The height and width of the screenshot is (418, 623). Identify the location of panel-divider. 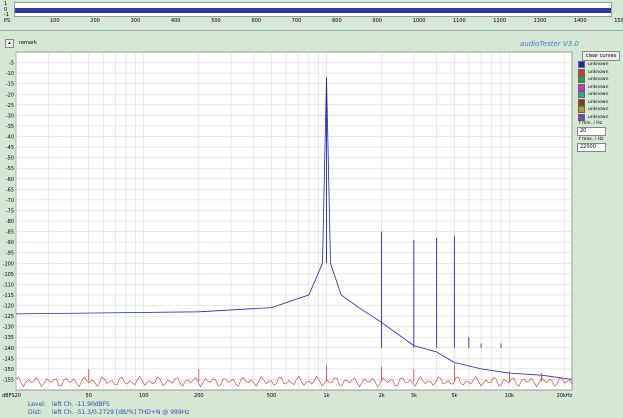
(311, 30).